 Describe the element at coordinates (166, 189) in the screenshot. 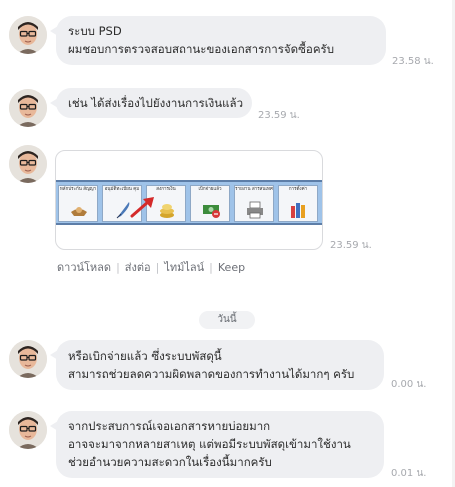

I see `tile-label: สงการเงิน` at that location.